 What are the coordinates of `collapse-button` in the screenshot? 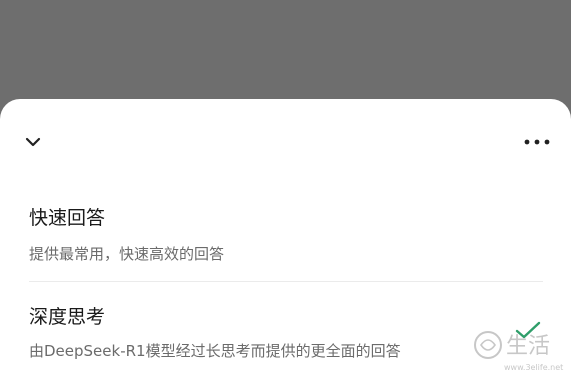 It's located at (33, 142).